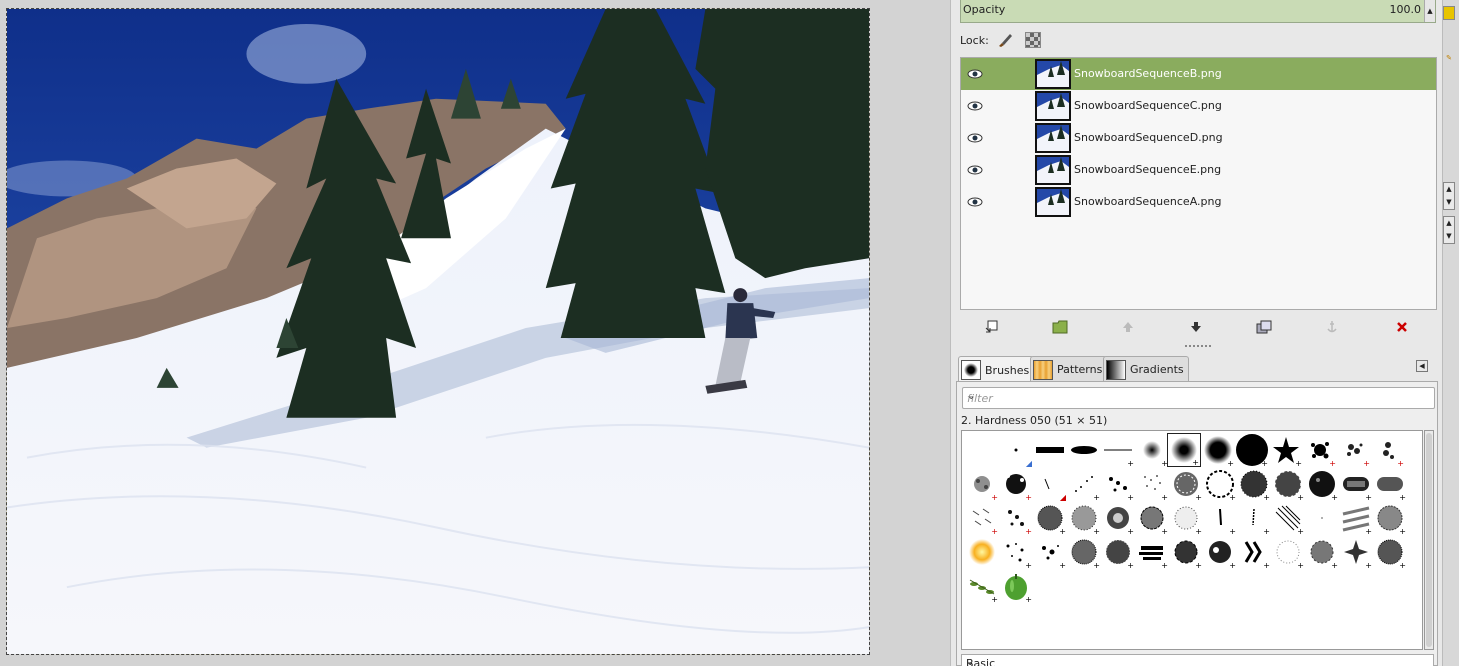 This screenshot has height=666, width=1459. What do you see at coordinates (1402, 327) in the screenshot?
I see `delete-layer-icon` at bounding box center [1402, 327].